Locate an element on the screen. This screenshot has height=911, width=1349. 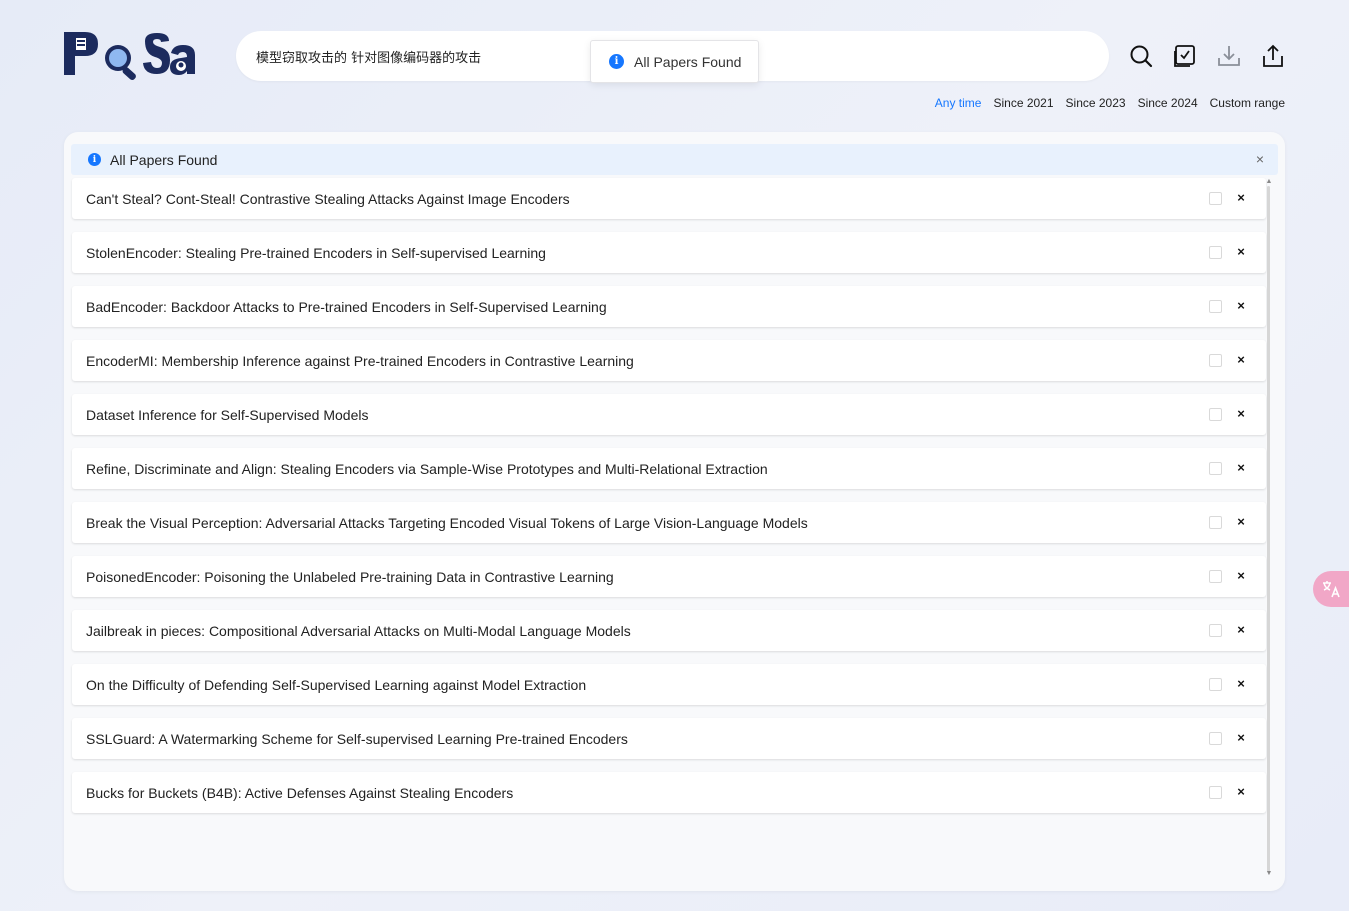
close-icon: × is located at coordinates (1260, 159).